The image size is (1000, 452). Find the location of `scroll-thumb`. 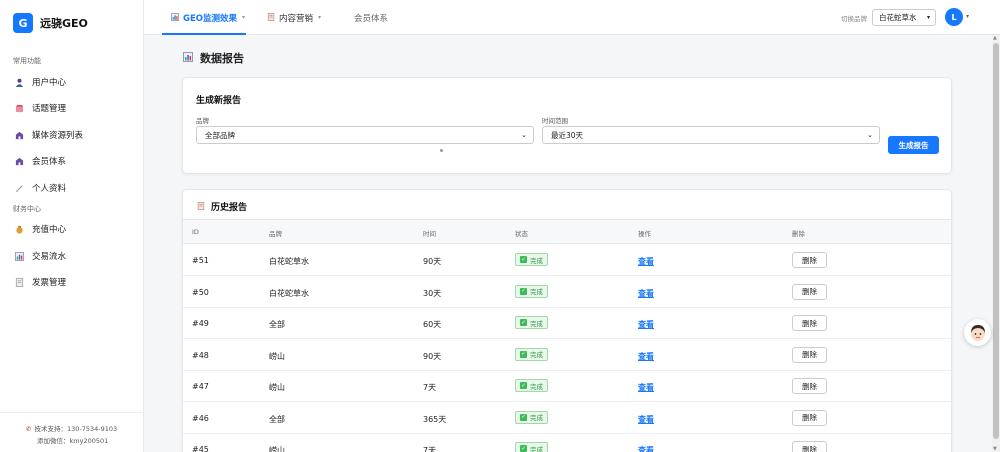

scroll-thumb is located at coordinates (996, 241).